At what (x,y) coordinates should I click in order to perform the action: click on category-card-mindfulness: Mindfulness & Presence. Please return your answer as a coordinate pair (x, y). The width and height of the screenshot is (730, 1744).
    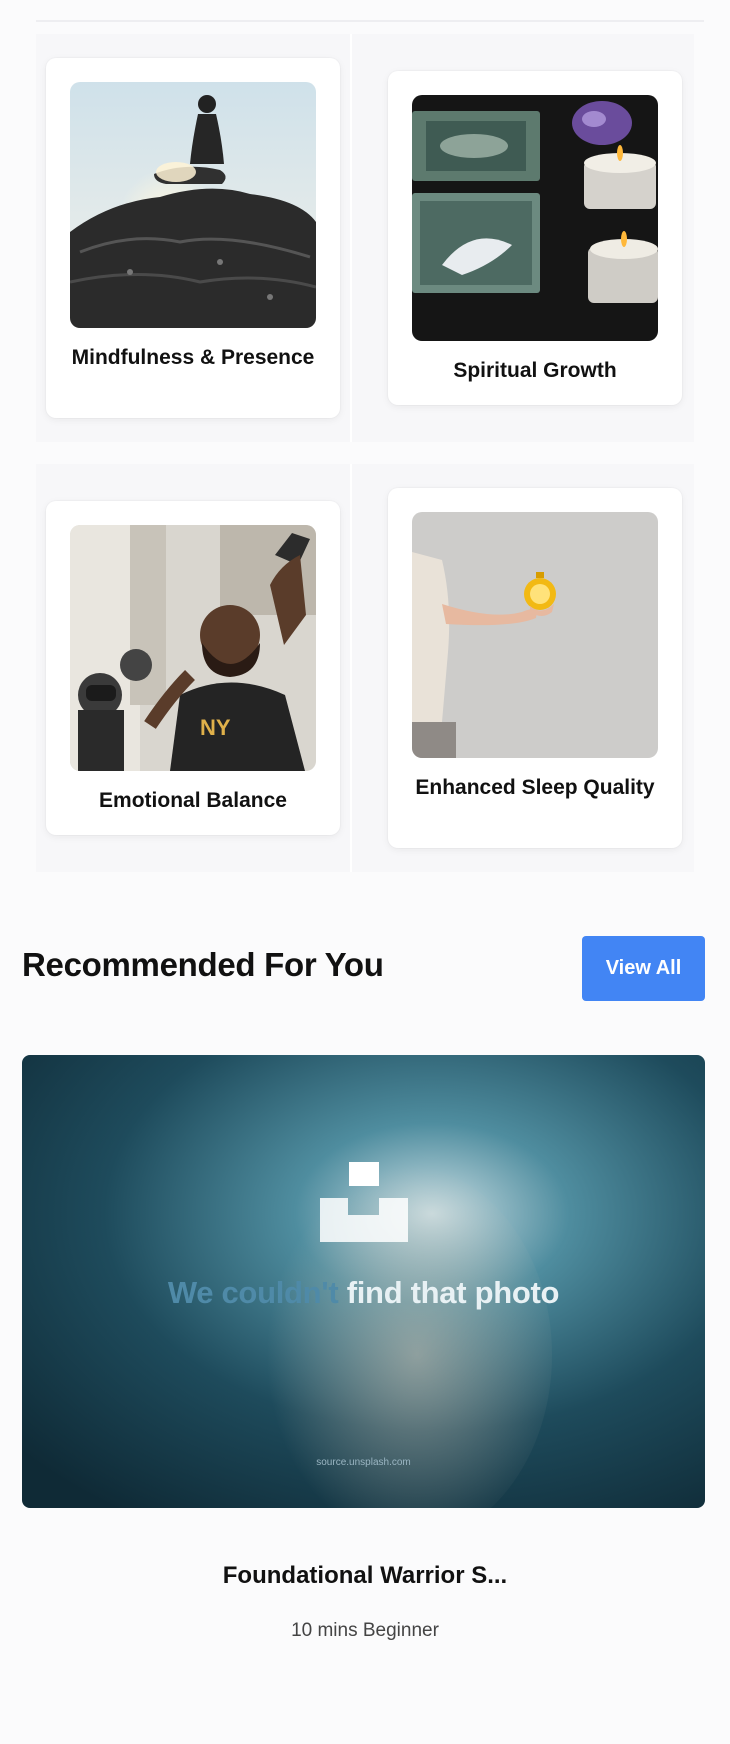
    Looking at the image, I should click on (193, 238).